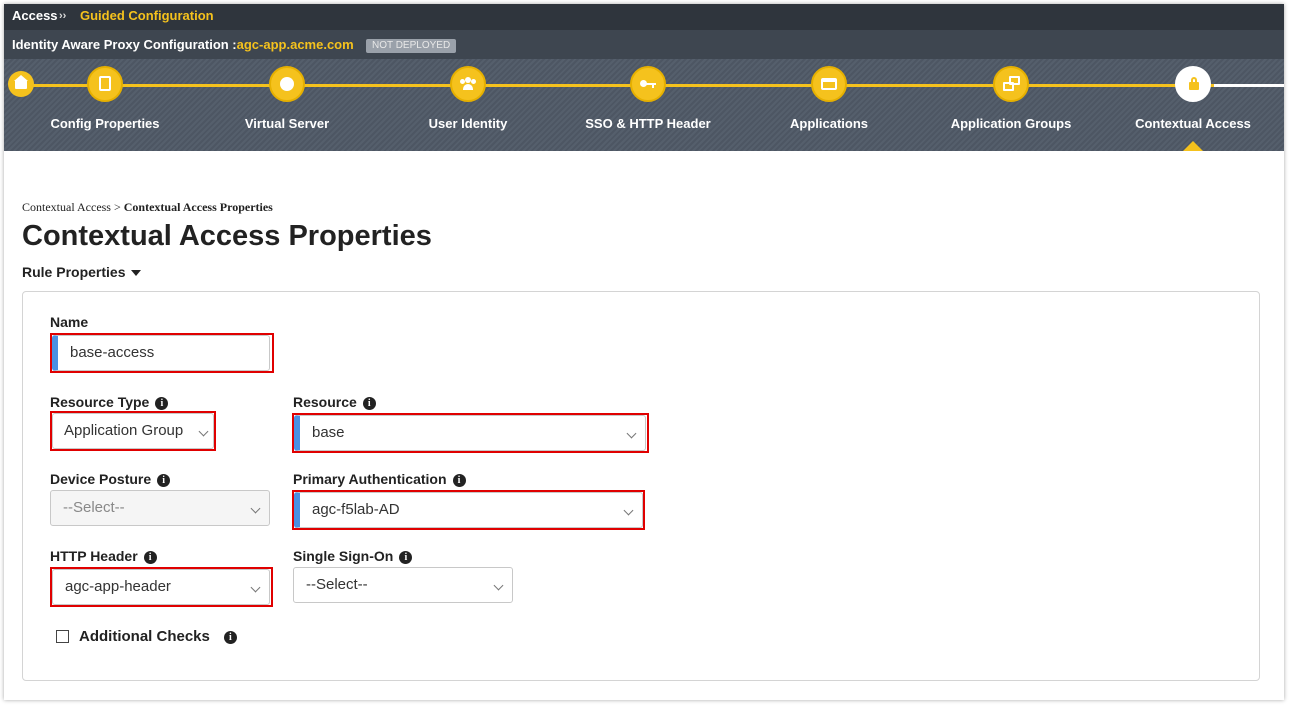  Describe the element at coordinates (94, 556) in the screenshot. I see `http-header-label-text: HTTP Header` at that location.